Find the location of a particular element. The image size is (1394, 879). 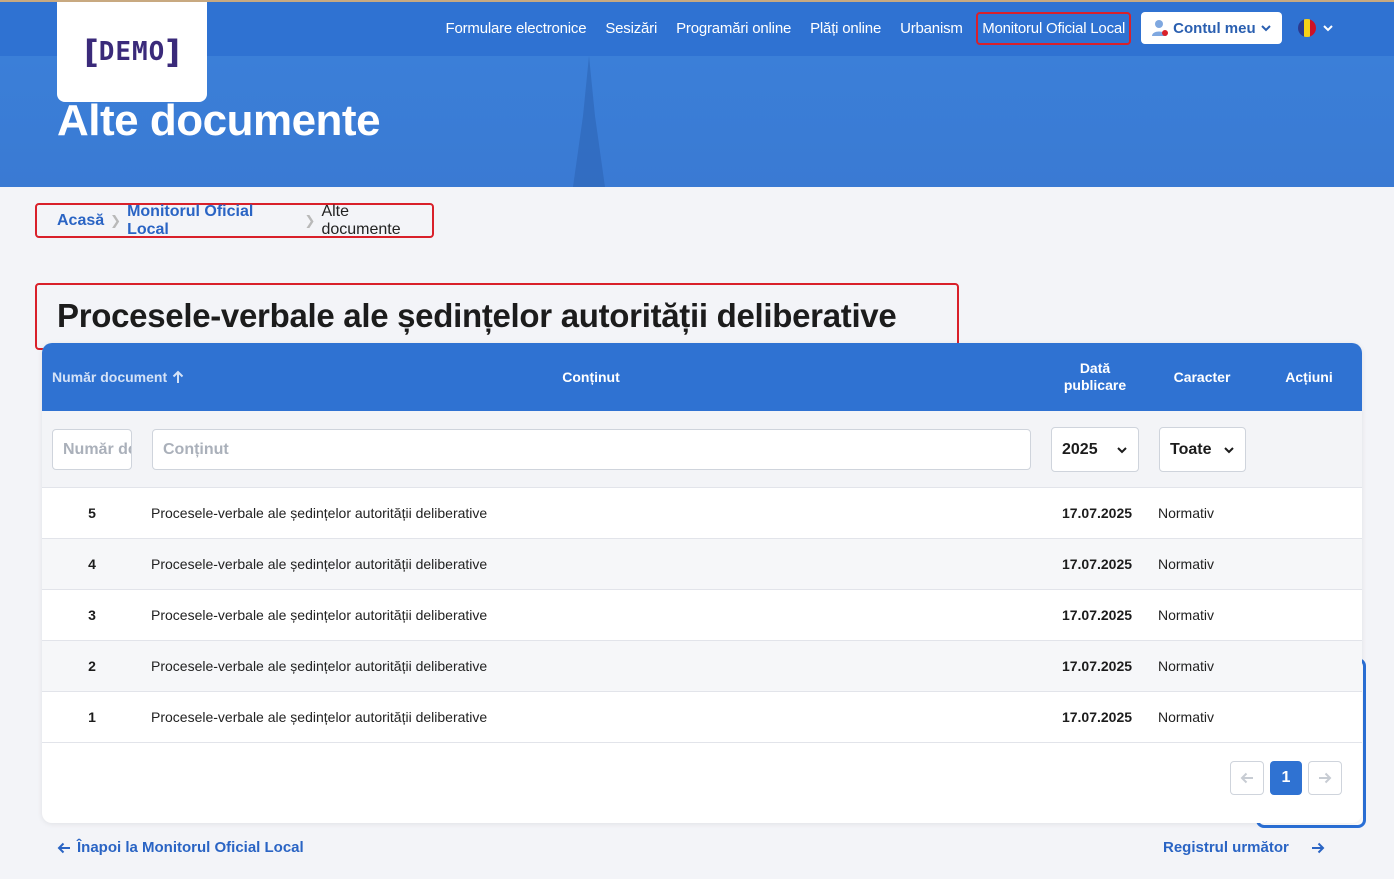

user-icon is located at coordinates (1160, 28).